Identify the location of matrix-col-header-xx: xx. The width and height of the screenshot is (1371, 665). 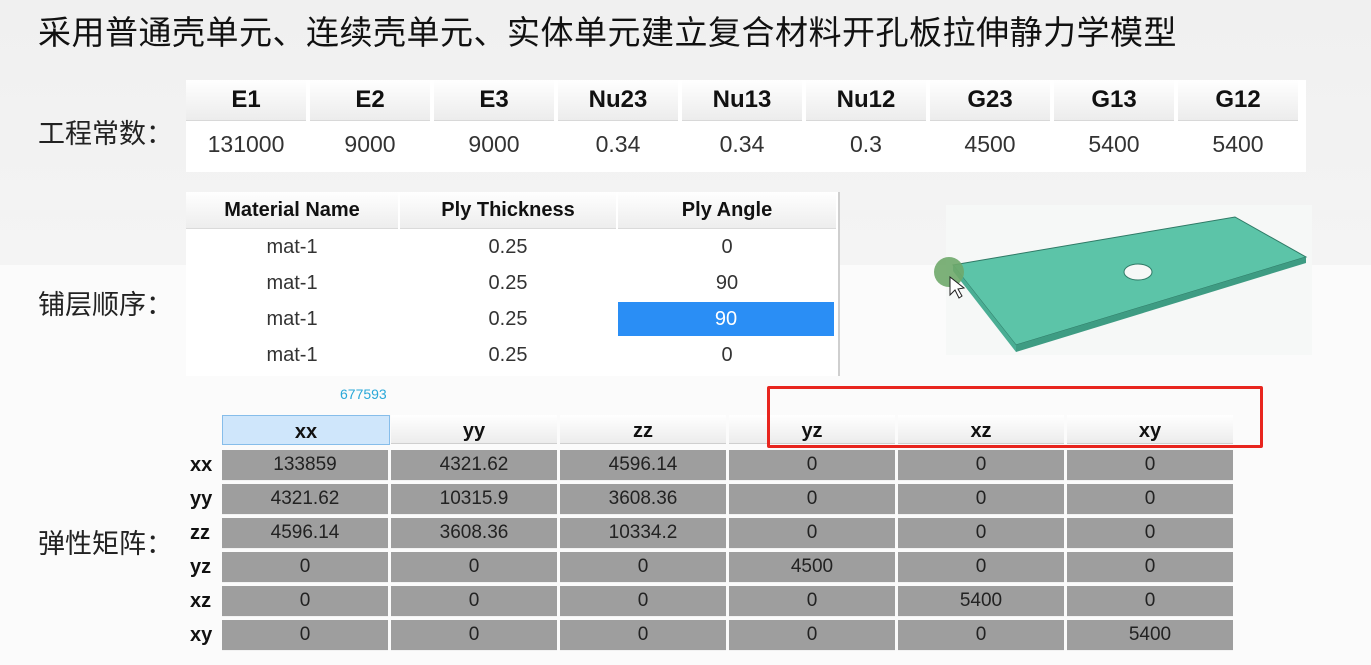
(306, 430).